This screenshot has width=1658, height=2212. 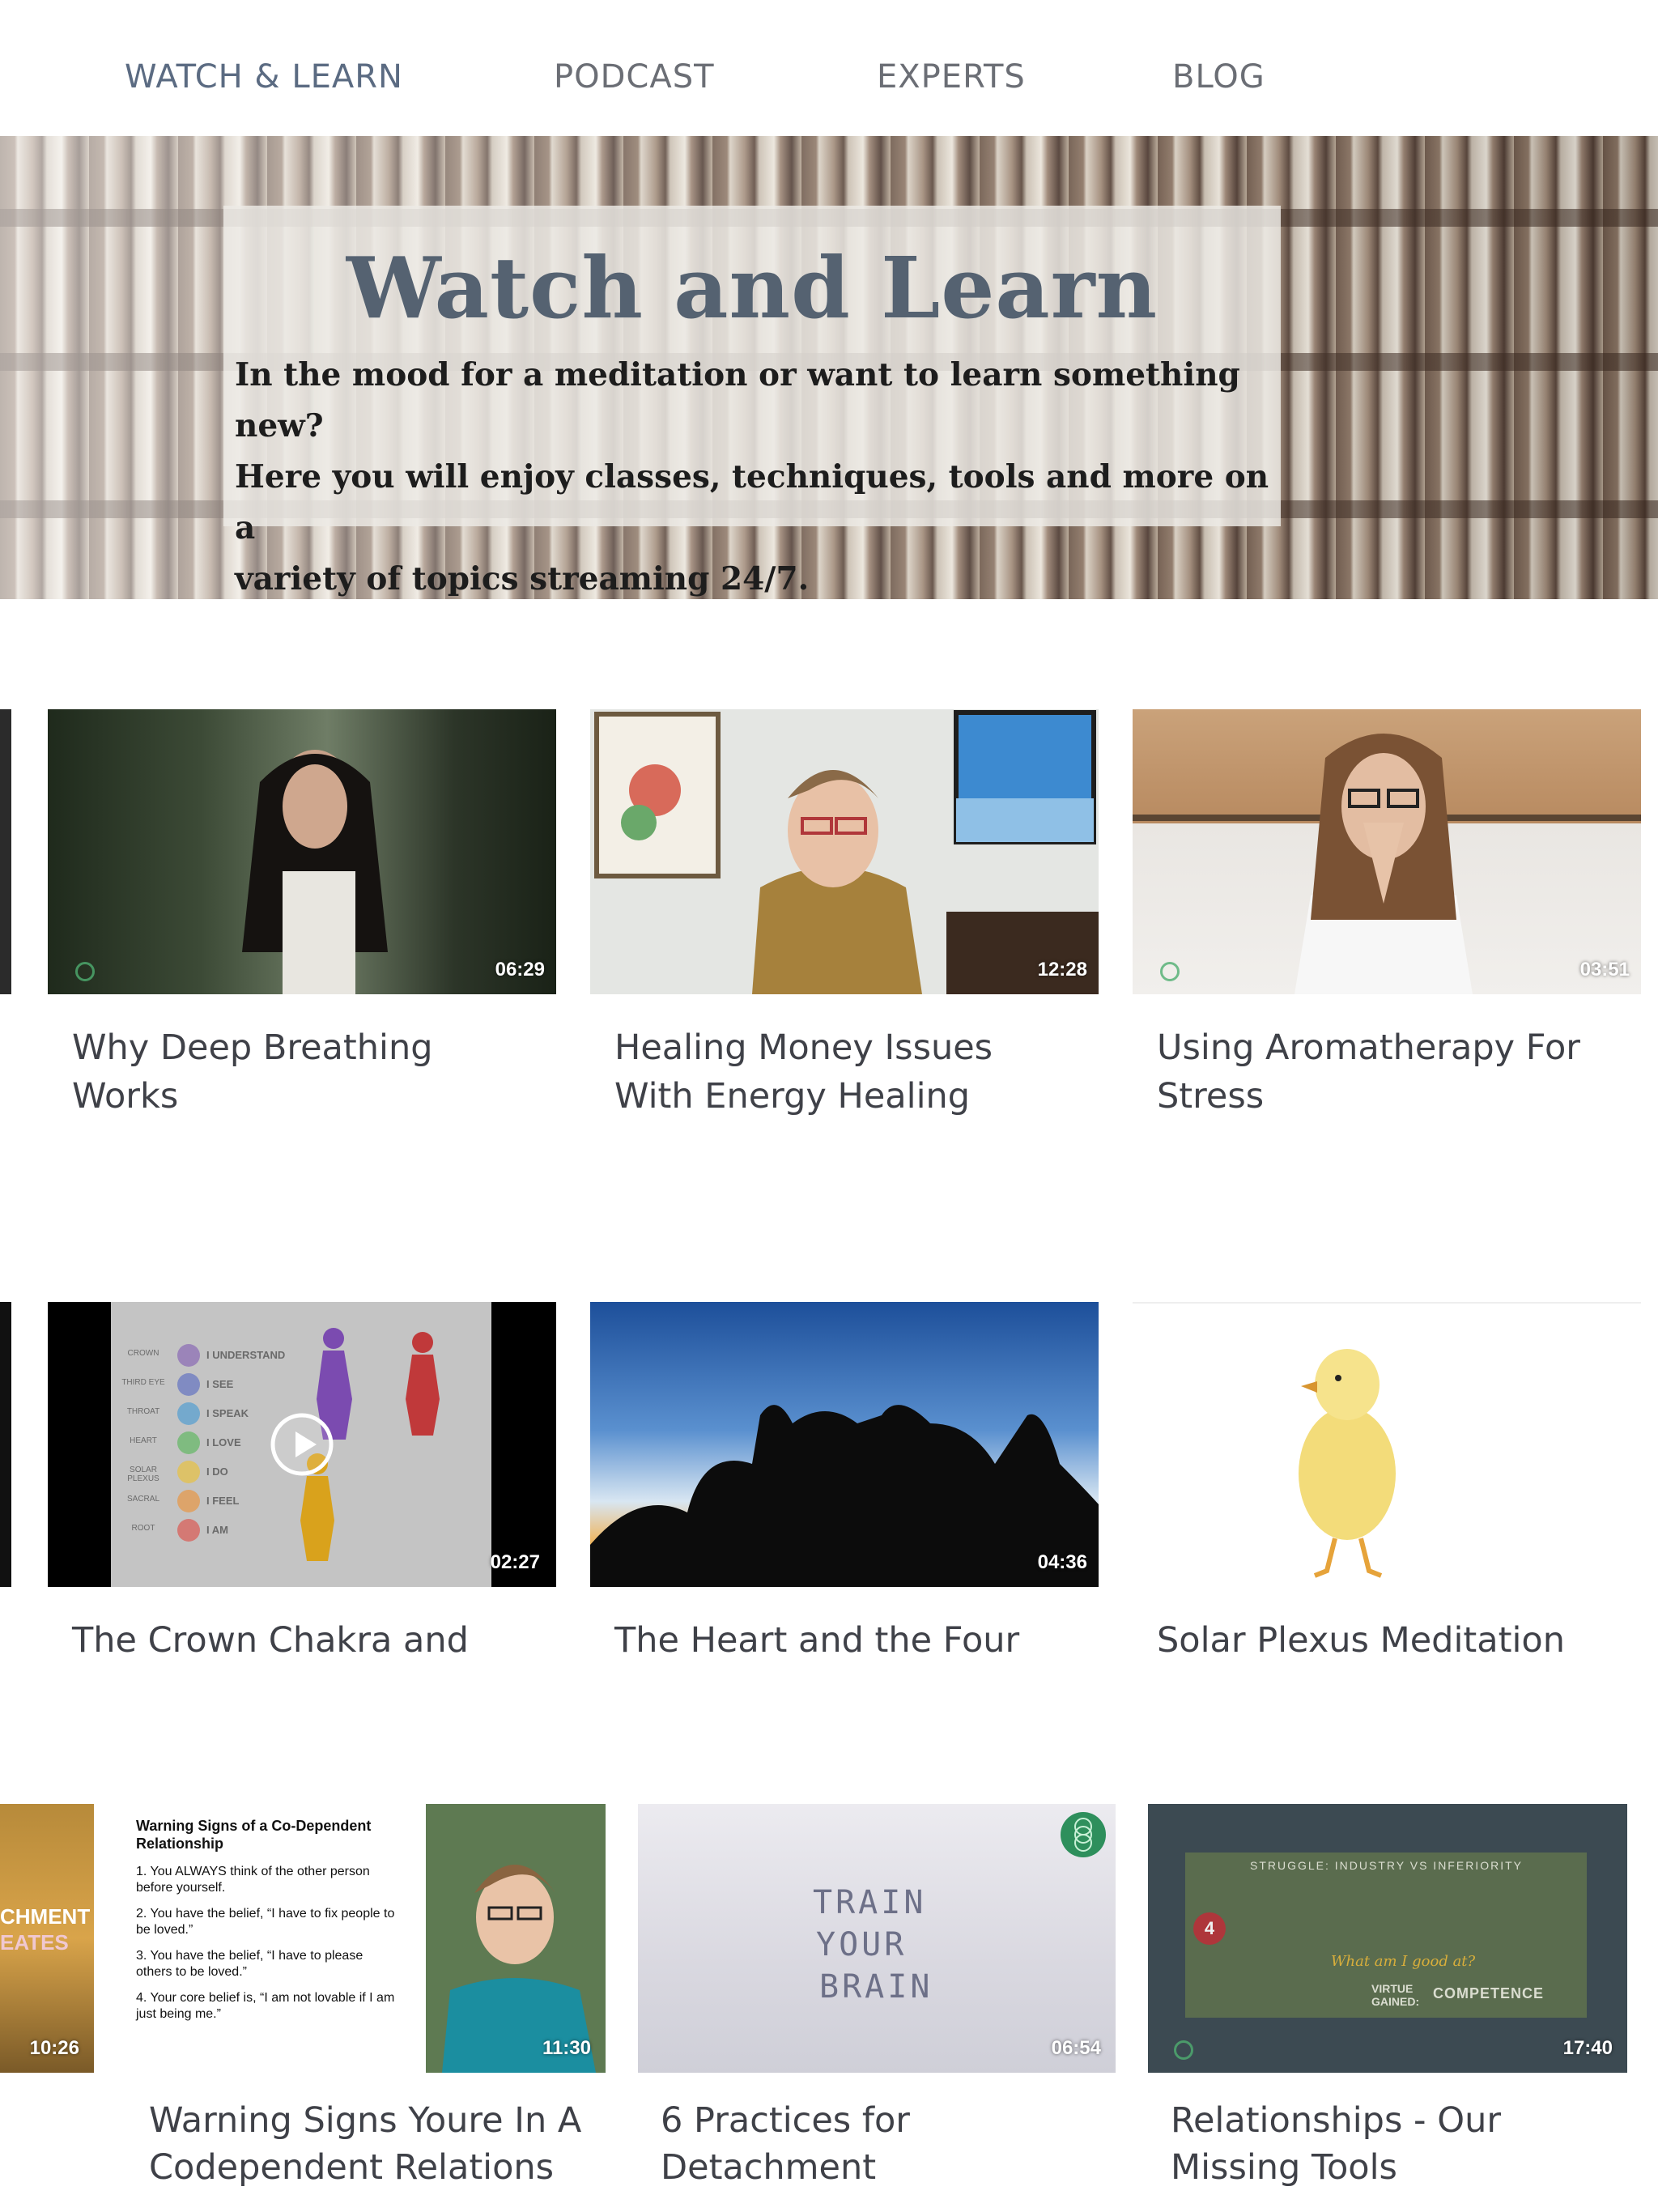 What do you see at coordinates (876, 1987) in the screenshot?
I see `handwritten-word: BRAIN` at bounding box center [876, 1987].